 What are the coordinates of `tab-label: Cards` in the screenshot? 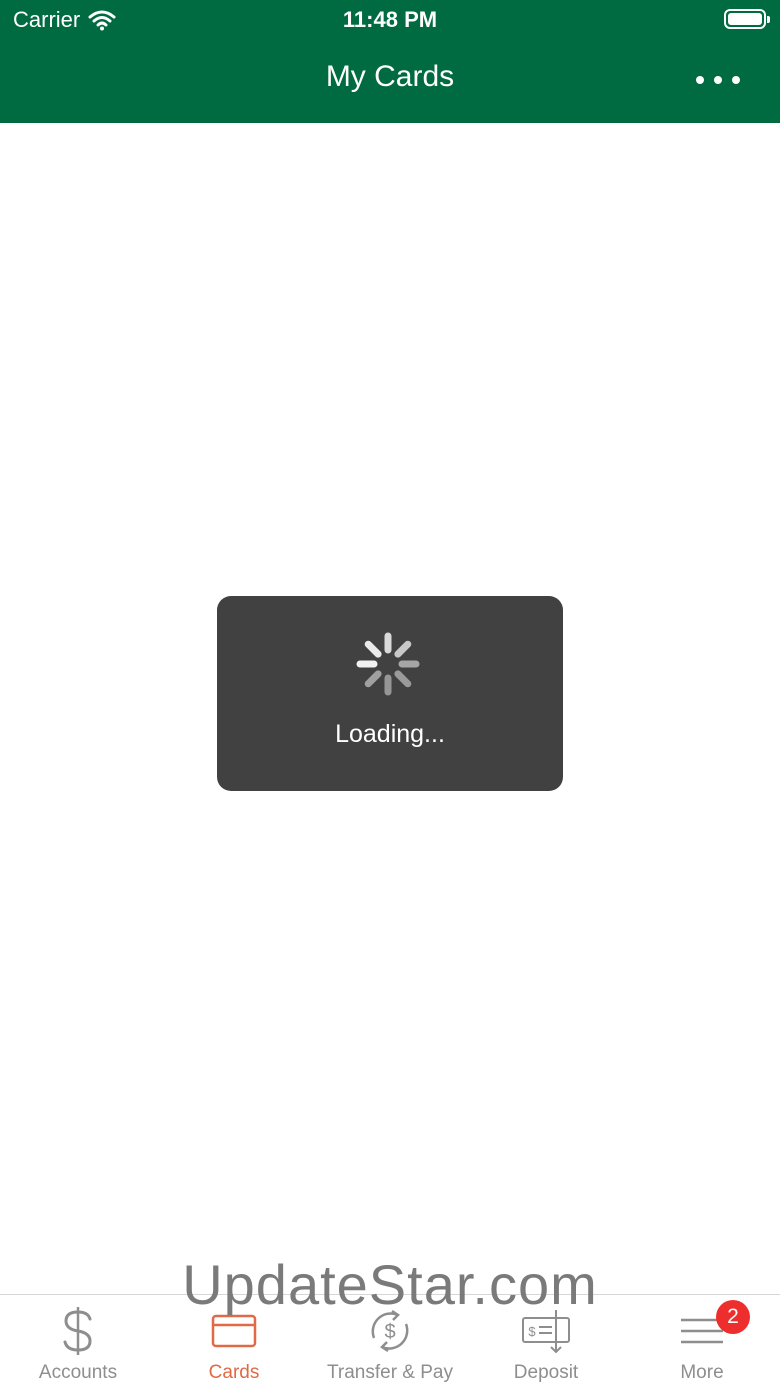 It's located at (234, 1372).